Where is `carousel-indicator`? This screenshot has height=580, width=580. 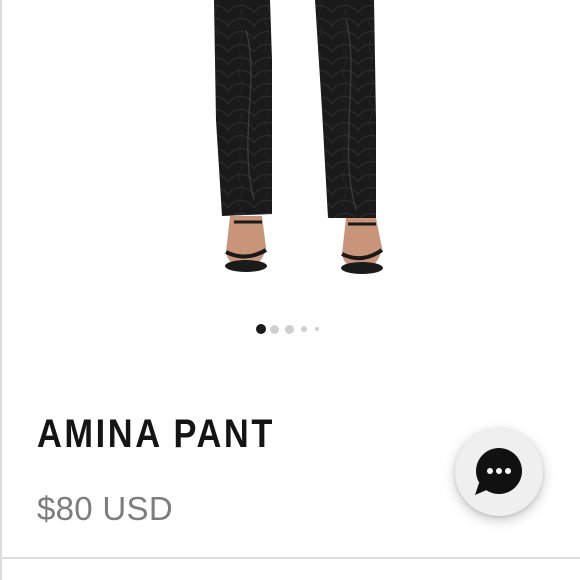
carousel-indicator is located at coordinates (294, 329).